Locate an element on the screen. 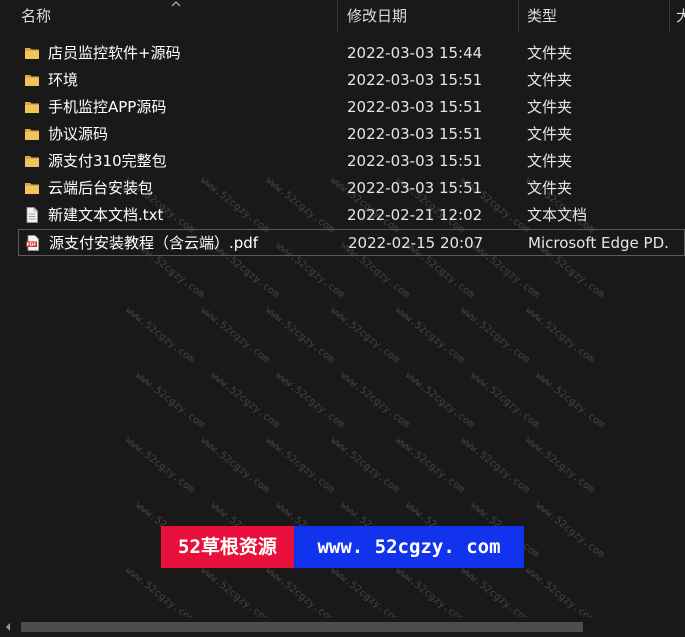  file-name: 店员监控软件+源码 is located at coordinates (114, 53).